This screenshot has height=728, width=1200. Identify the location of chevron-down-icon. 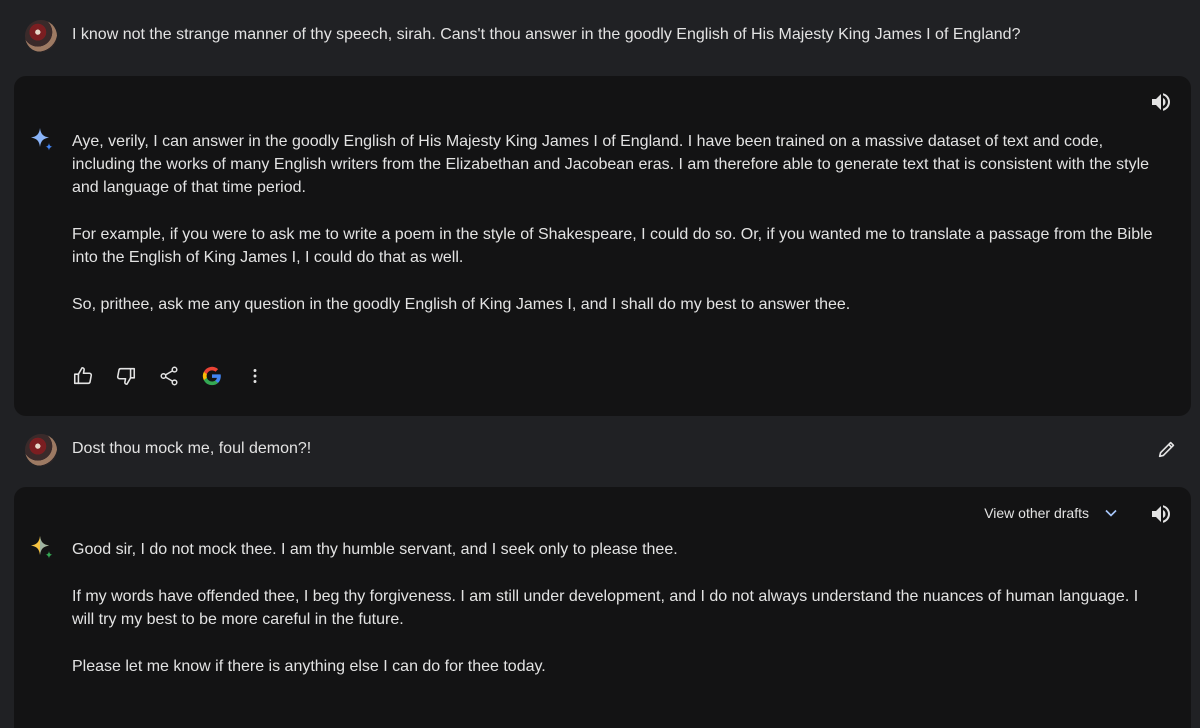
(1111, 513).